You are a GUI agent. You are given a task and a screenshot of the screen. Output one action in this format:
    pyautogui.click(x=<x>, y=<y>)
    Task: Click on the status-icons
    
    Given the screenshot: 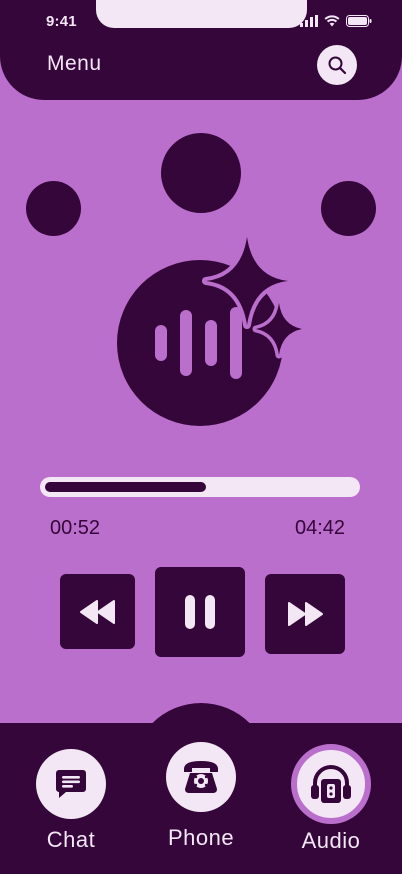 What is the action you would take?
    pyautogui.click(x=336, y=21)
    